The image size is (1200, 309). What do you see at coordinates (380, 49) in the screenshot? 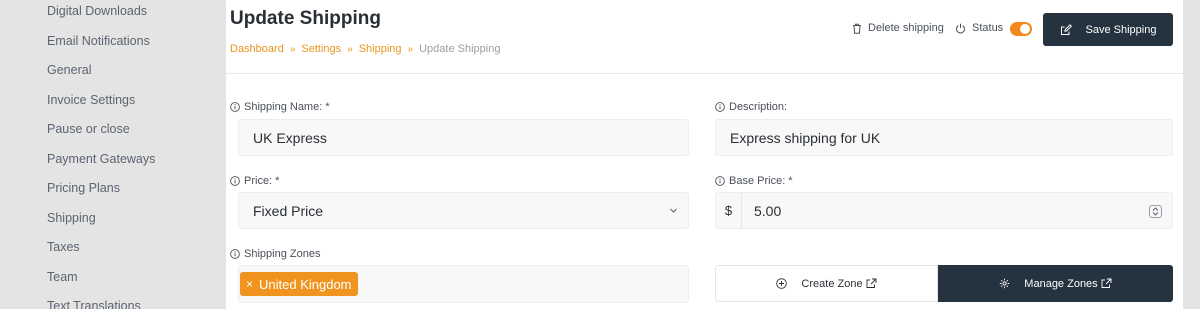
I see `breadcrumb-shipping: Shipping` at bounding box center [380, 49].